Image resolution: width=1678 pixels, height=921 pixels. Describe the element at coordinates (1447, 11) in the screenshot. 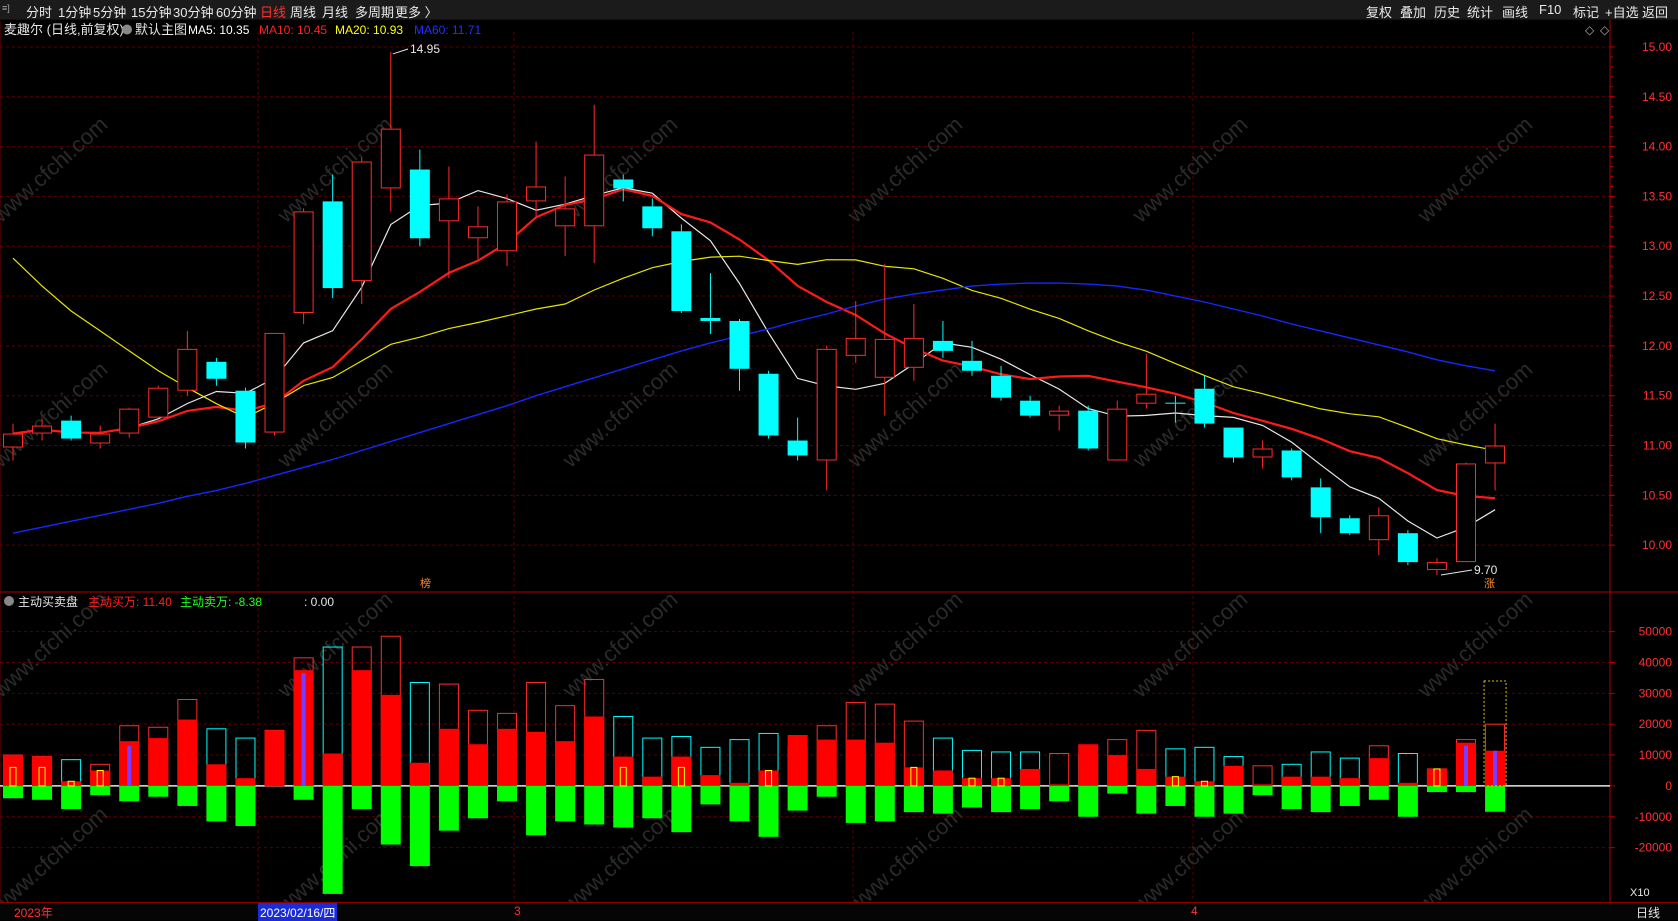

I see `toolbar-action-2: 历史` at that location.